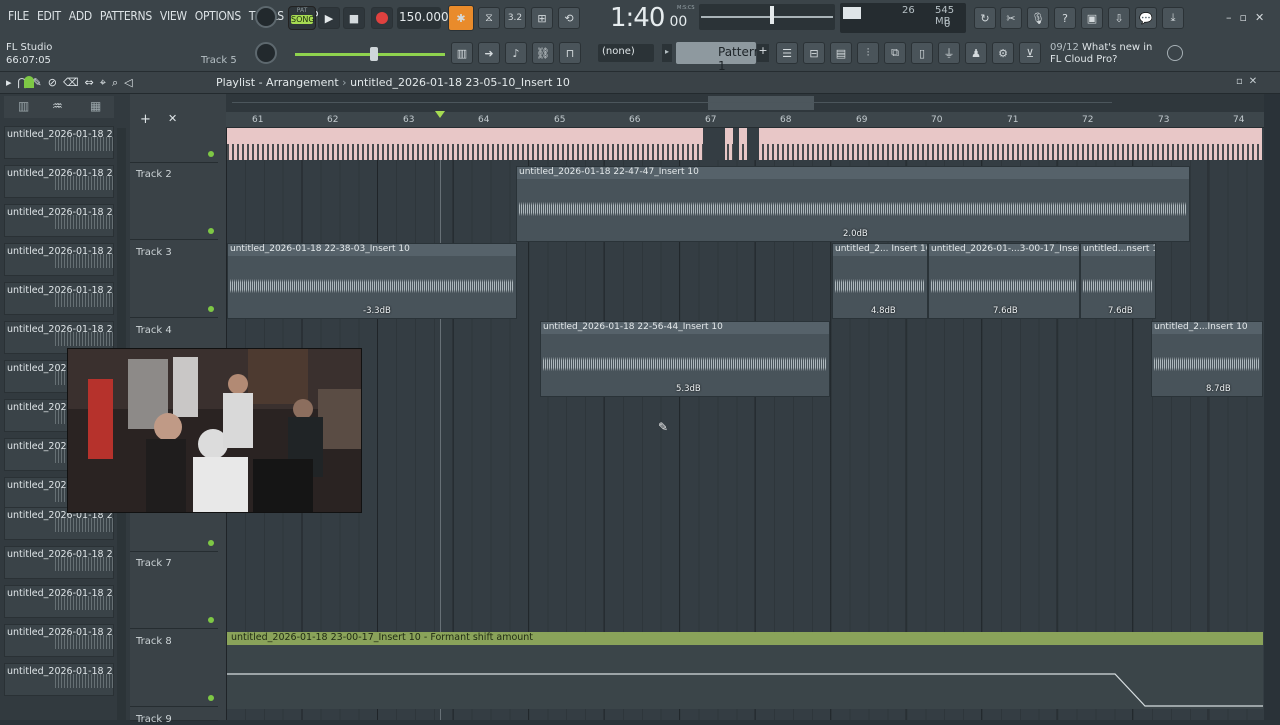  Describe the element at coordinates (985, 18) in the screenshot. I see `undo-button: ↻` at that location.